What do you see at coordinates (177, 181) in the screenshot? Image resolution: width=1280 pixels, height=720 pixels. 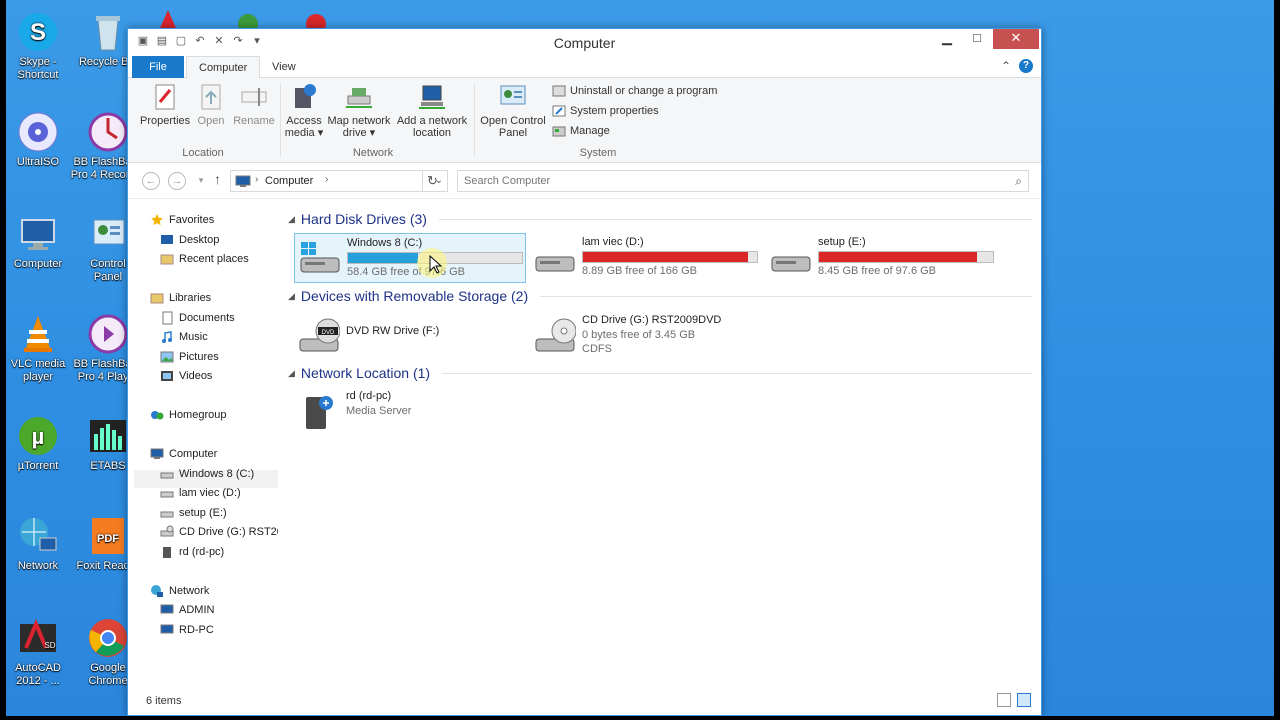 I see `forward-button: →` at bounding box center [177, 181].